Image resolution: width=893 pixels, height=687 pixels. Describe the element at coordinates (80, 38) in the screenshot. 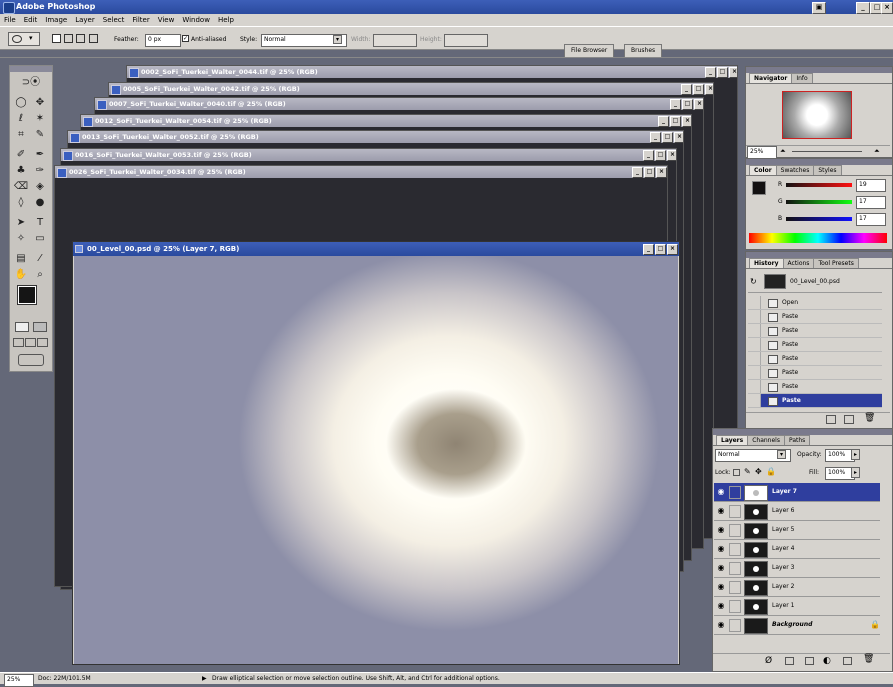

I see `subtract-selection-icon` at that location.